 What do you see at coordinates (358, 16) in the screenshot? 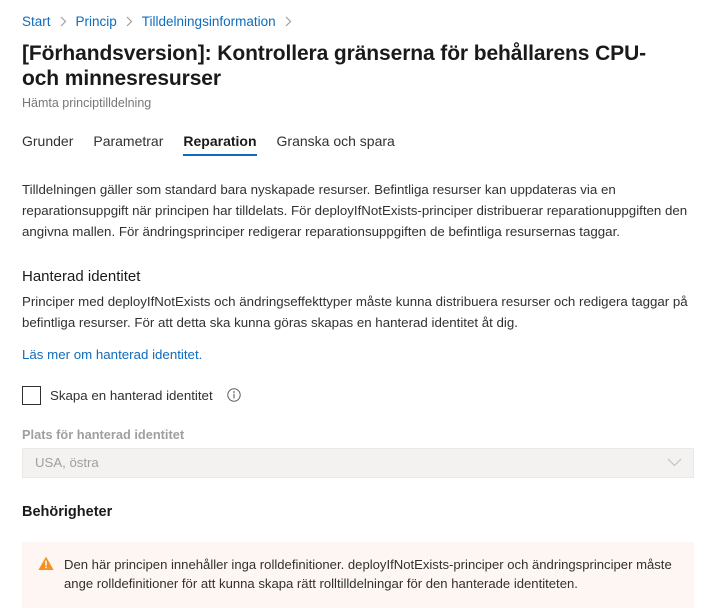
I see `breadcrumb: Start Princip Tilldelningsinformation` at bounding box center [358, 16].